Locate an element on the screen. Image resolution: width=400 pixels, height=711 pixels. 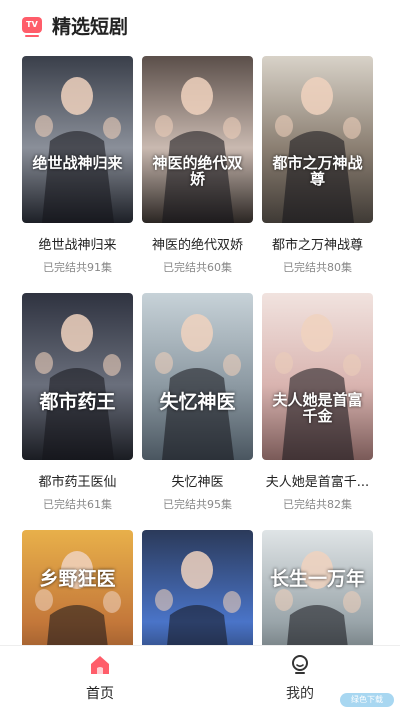
drama-title: 失忆神医 is located at coordinates (197, 480).